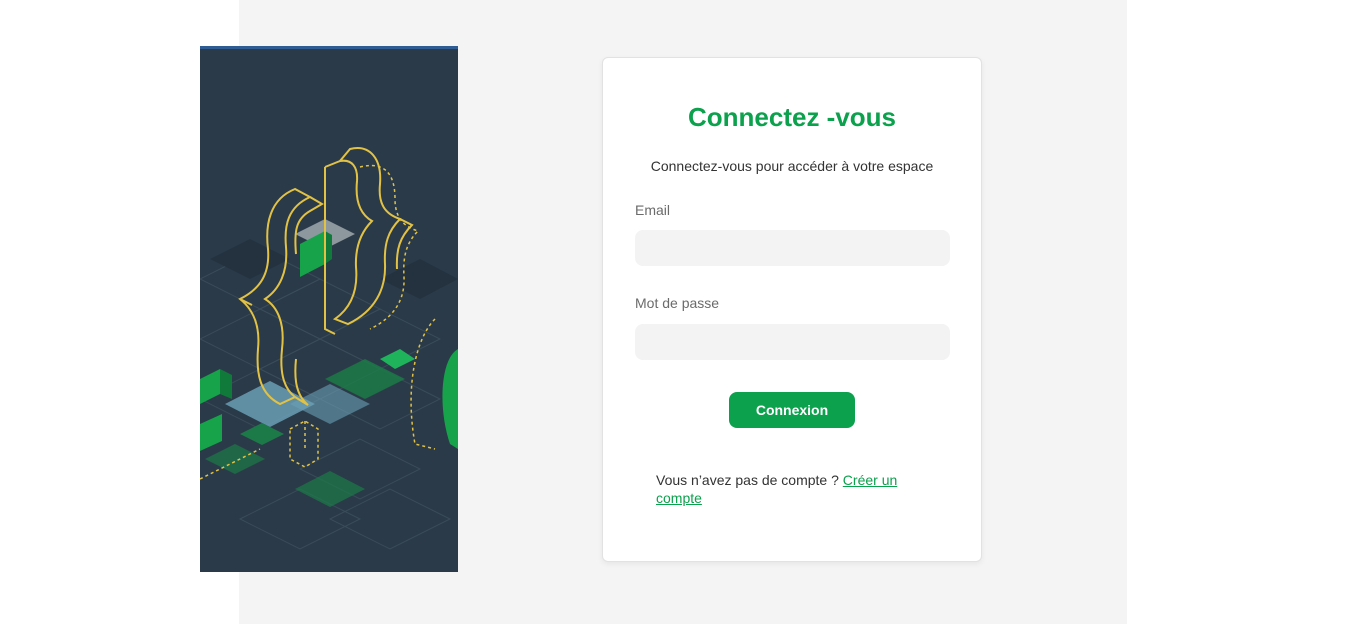 The width and height of the screenshot is (1366, 624). I want to click on email-label: Email, so click(653, 210).